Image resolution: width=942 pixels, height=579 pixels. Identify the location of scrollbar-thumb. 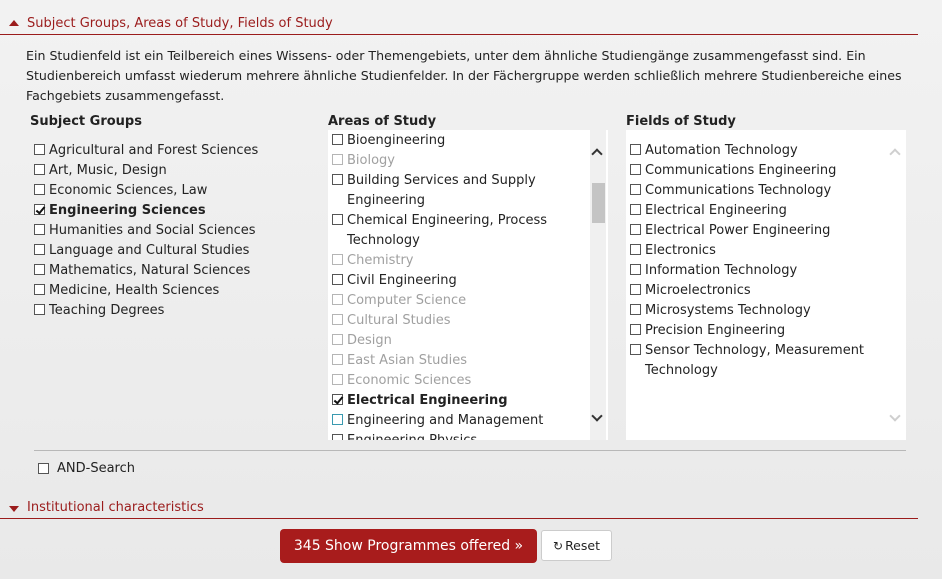
(598, 203).